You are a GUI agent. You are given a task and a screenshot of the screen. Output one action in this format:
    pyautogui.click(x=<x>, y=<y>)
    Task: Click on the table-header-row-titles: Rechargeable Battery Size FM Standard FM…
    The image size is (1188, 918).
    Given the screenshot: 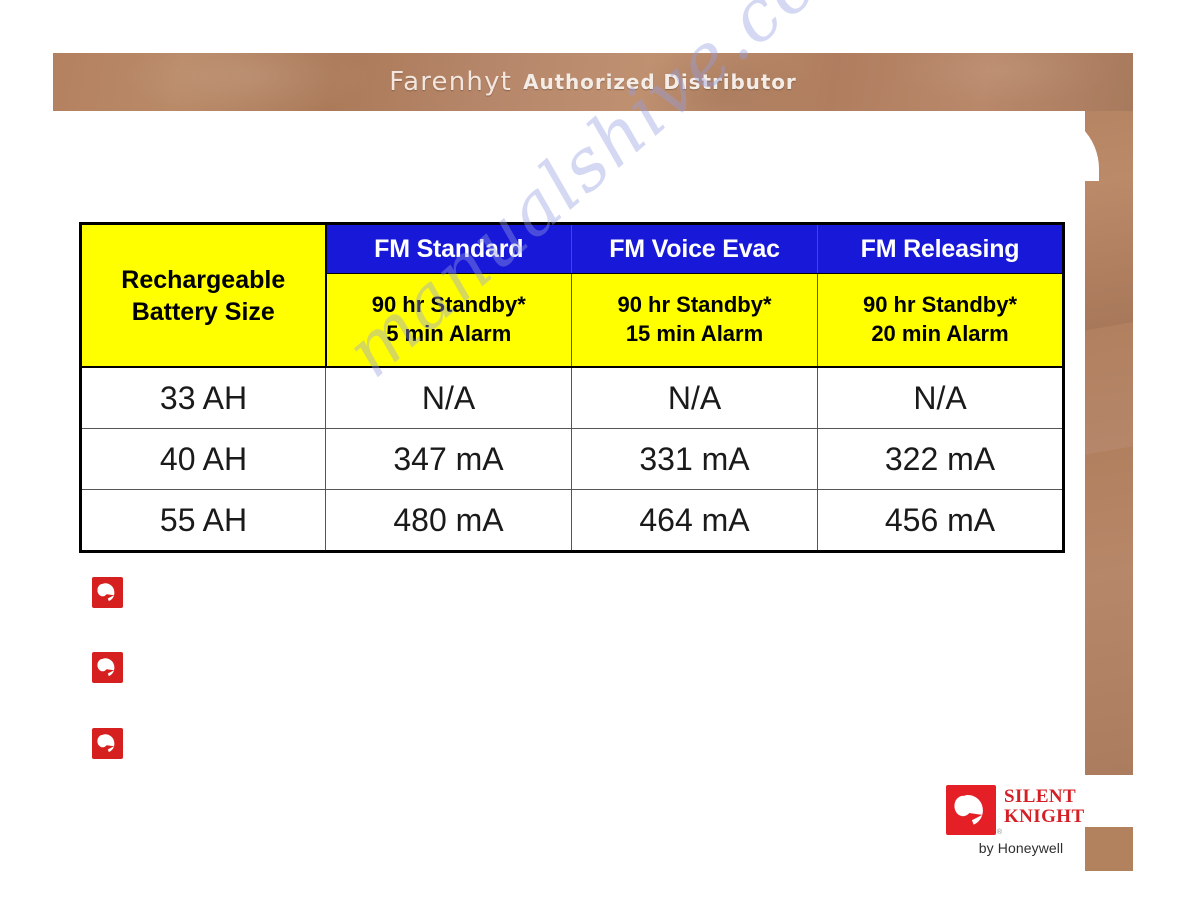 What is the action you would take?
    pyautogui.click(x=572, y=295)
    